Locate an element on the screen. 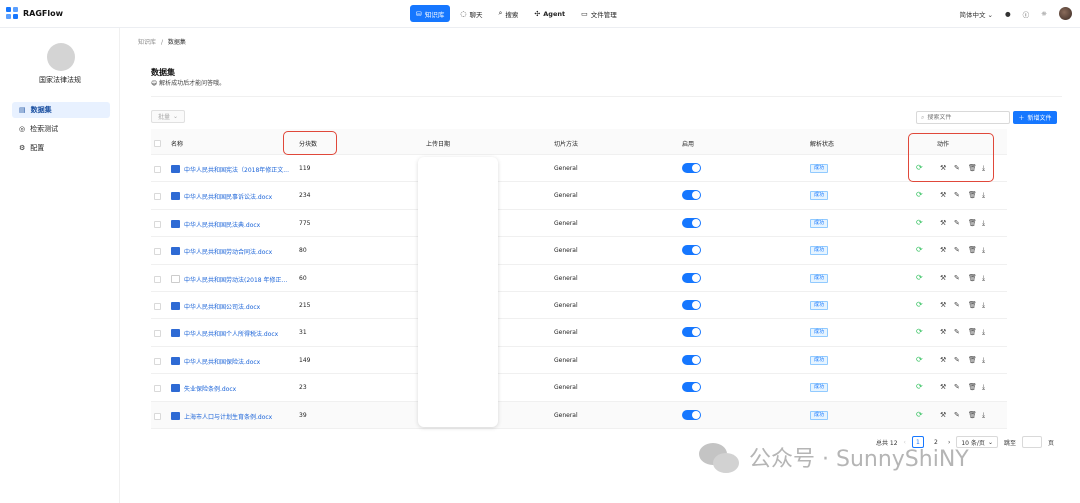  app-logo: RAGFlow is located at coordinates (34, 13).